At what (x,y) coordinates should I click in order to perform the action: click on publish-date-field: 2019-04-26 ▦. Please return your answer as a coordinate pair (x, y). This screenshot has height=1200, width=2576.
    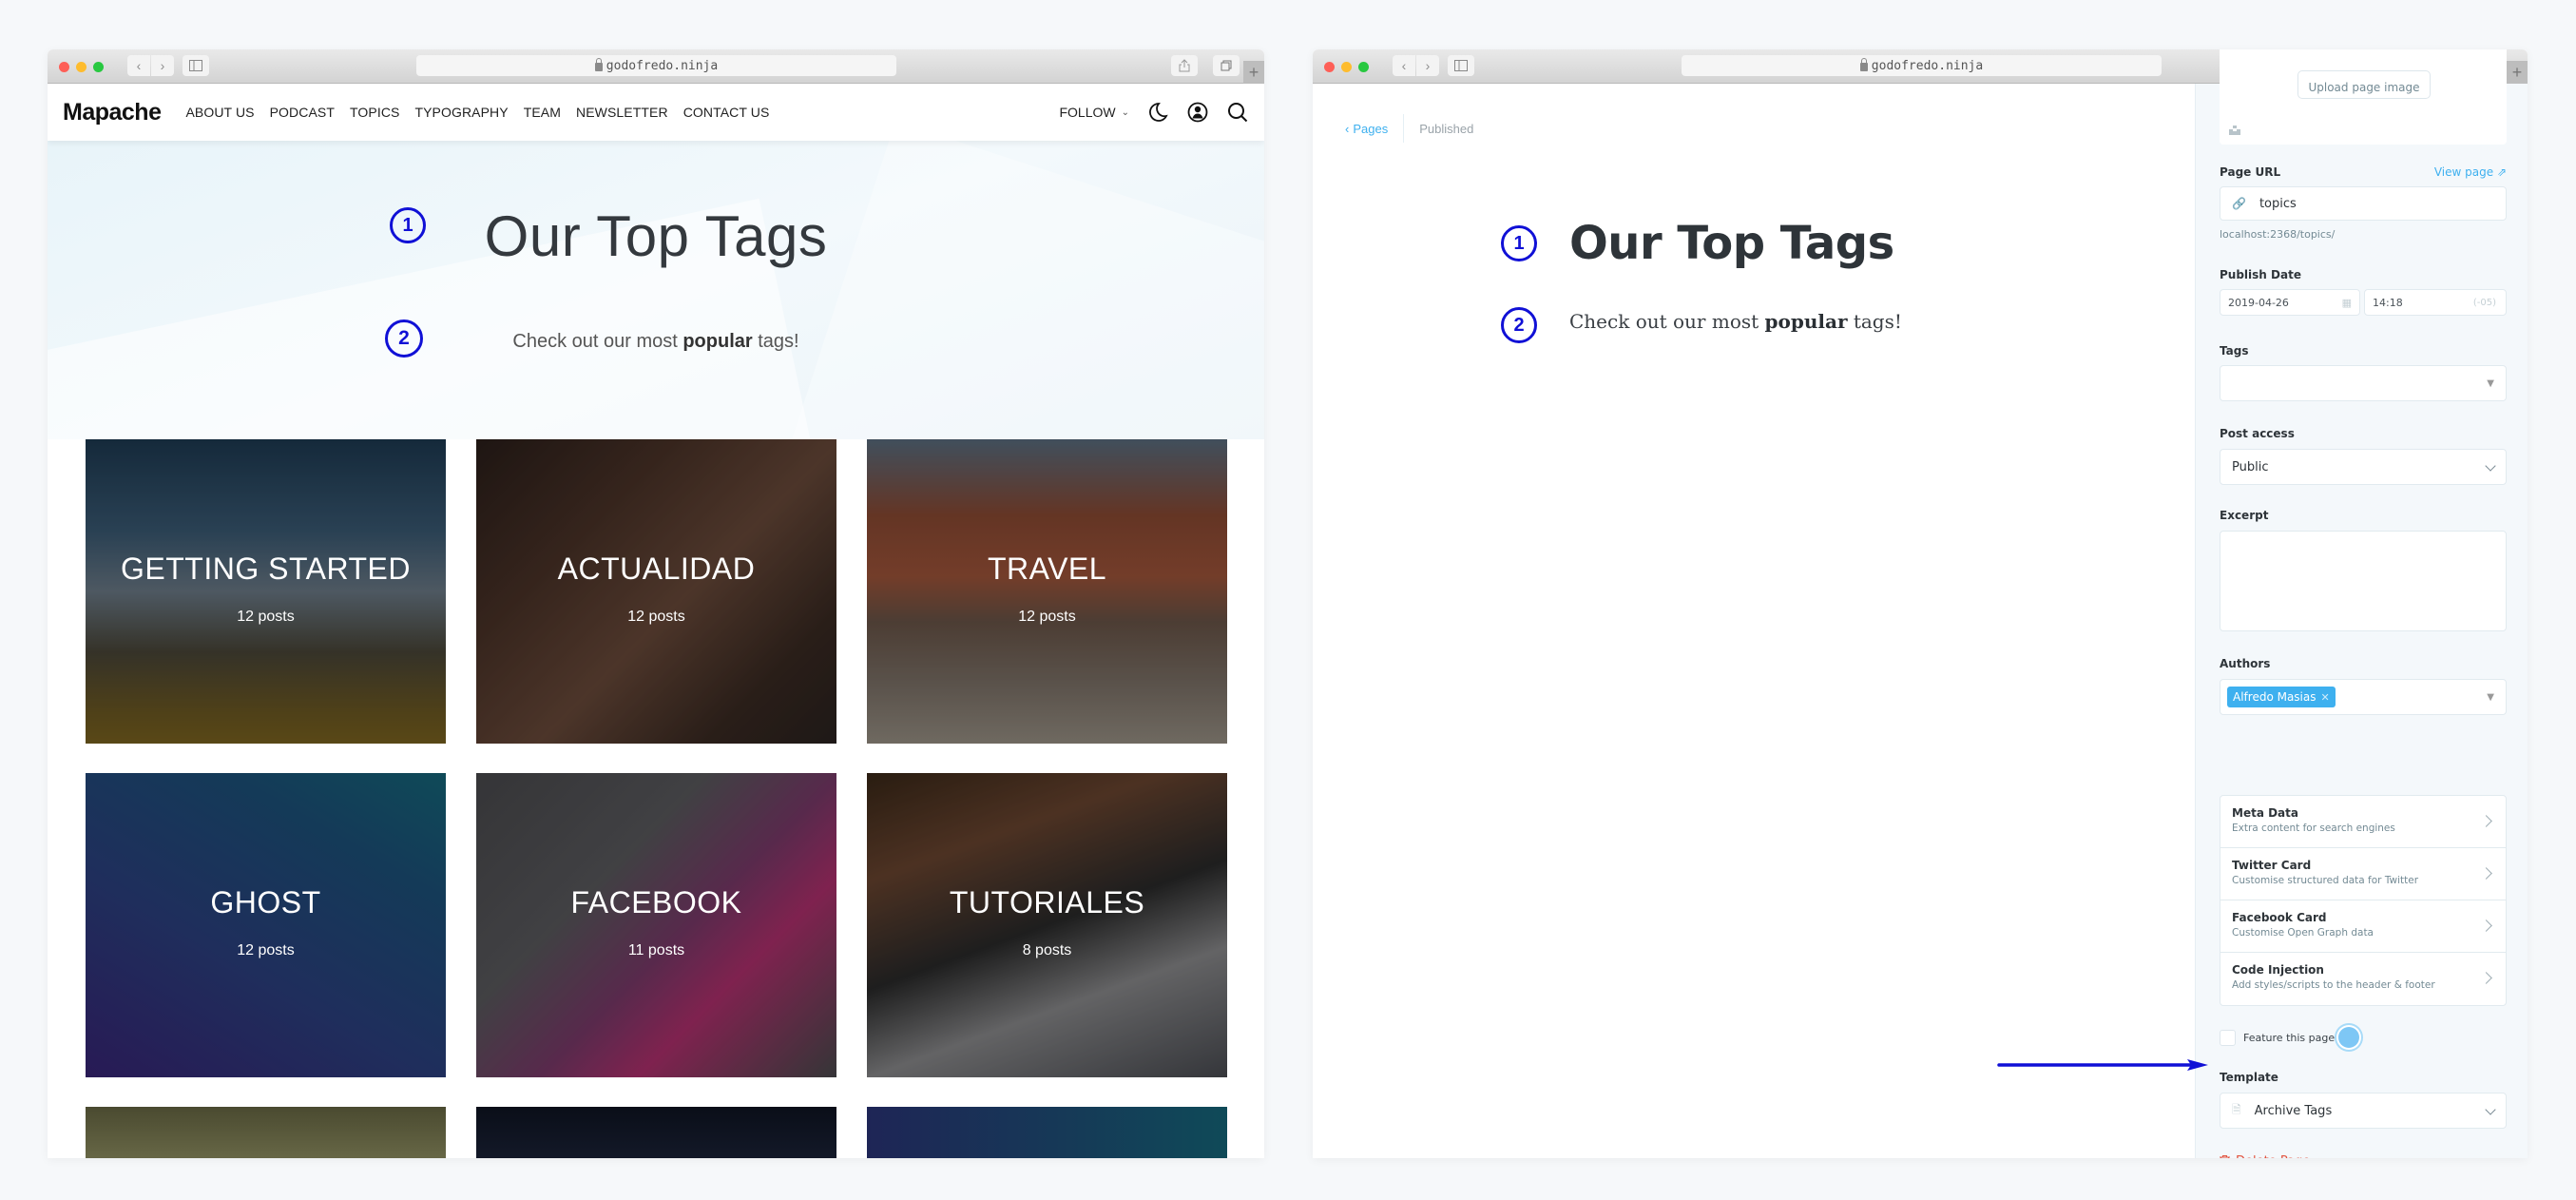
    Looking at the image, I should click on (2290, 303).